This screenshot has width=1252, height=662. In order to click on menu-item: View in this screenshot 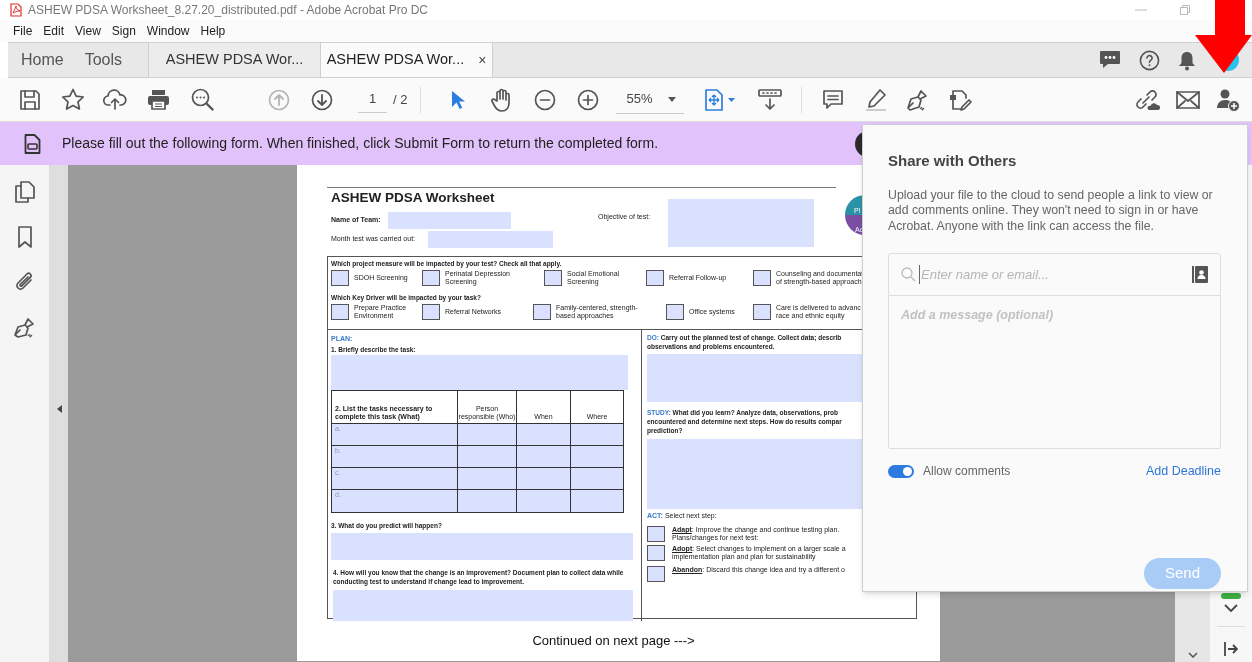, I will do `click(88, 31)`.